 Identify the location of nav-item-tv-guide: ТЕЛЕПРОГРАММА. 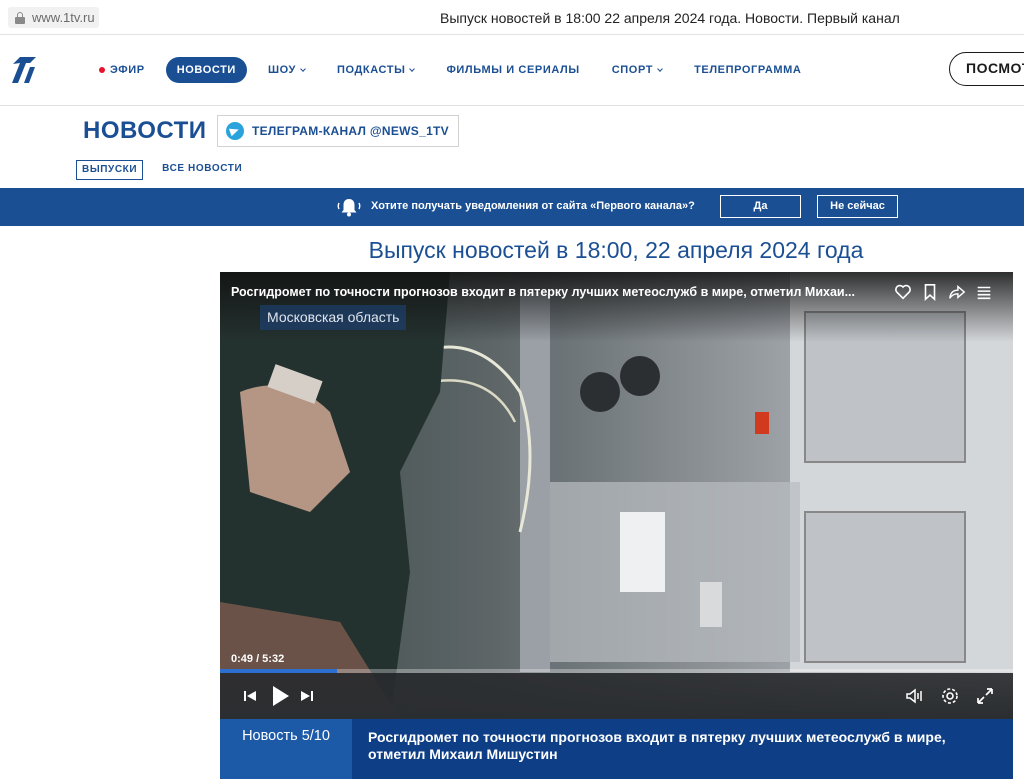
(747, 70).